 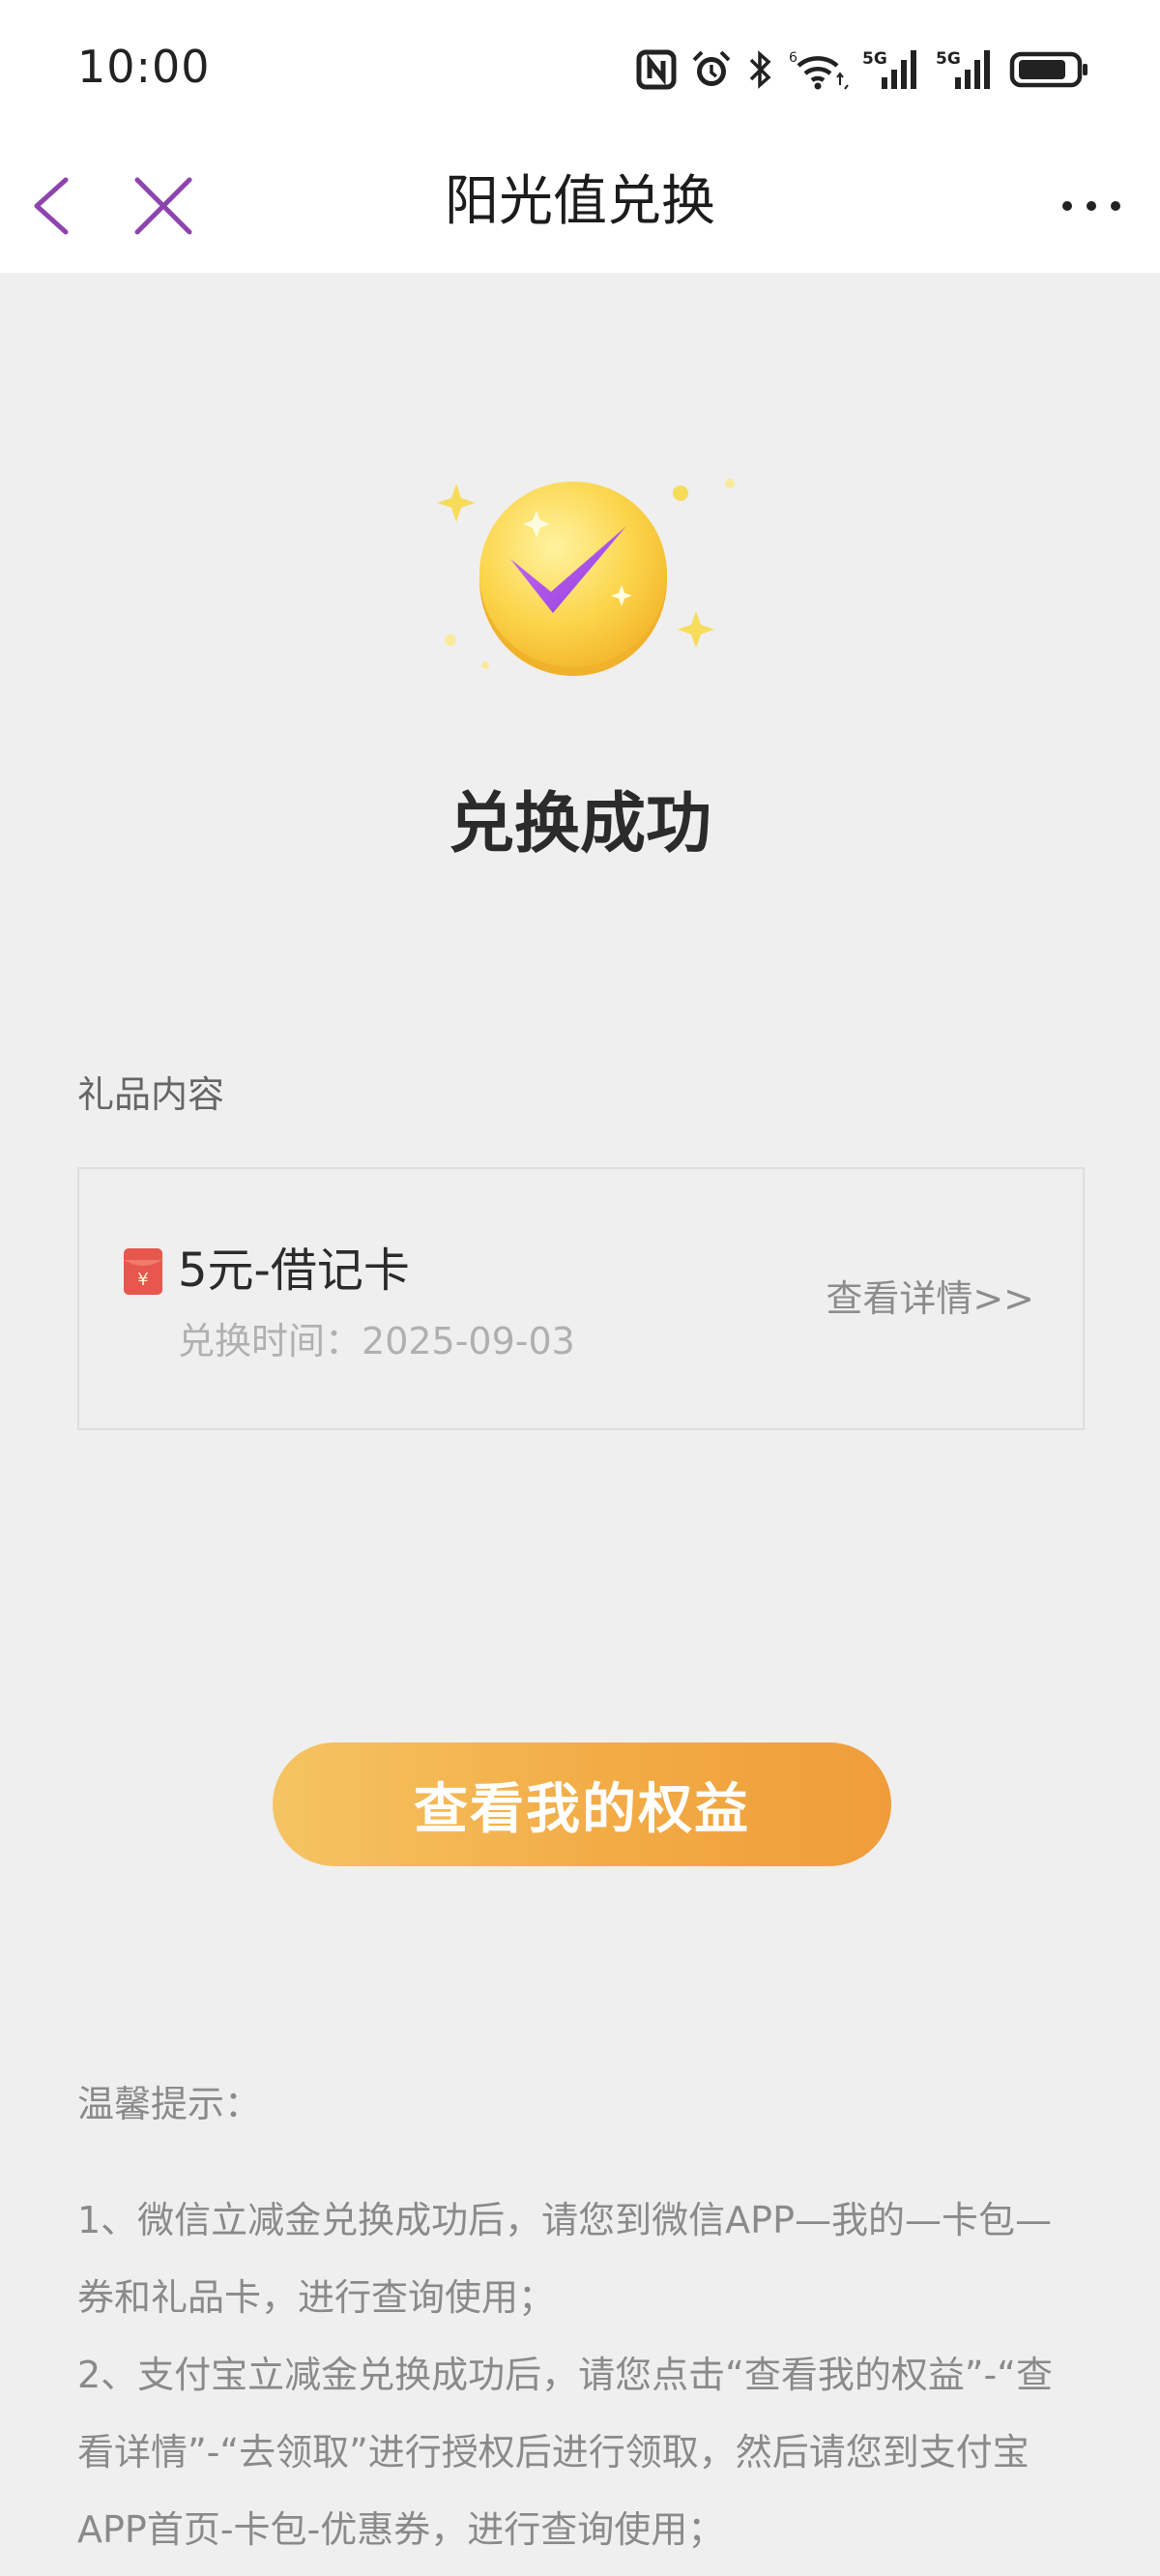 I want to click on gift-time-value: 2025-09-03, so click(x=469, y=1341).